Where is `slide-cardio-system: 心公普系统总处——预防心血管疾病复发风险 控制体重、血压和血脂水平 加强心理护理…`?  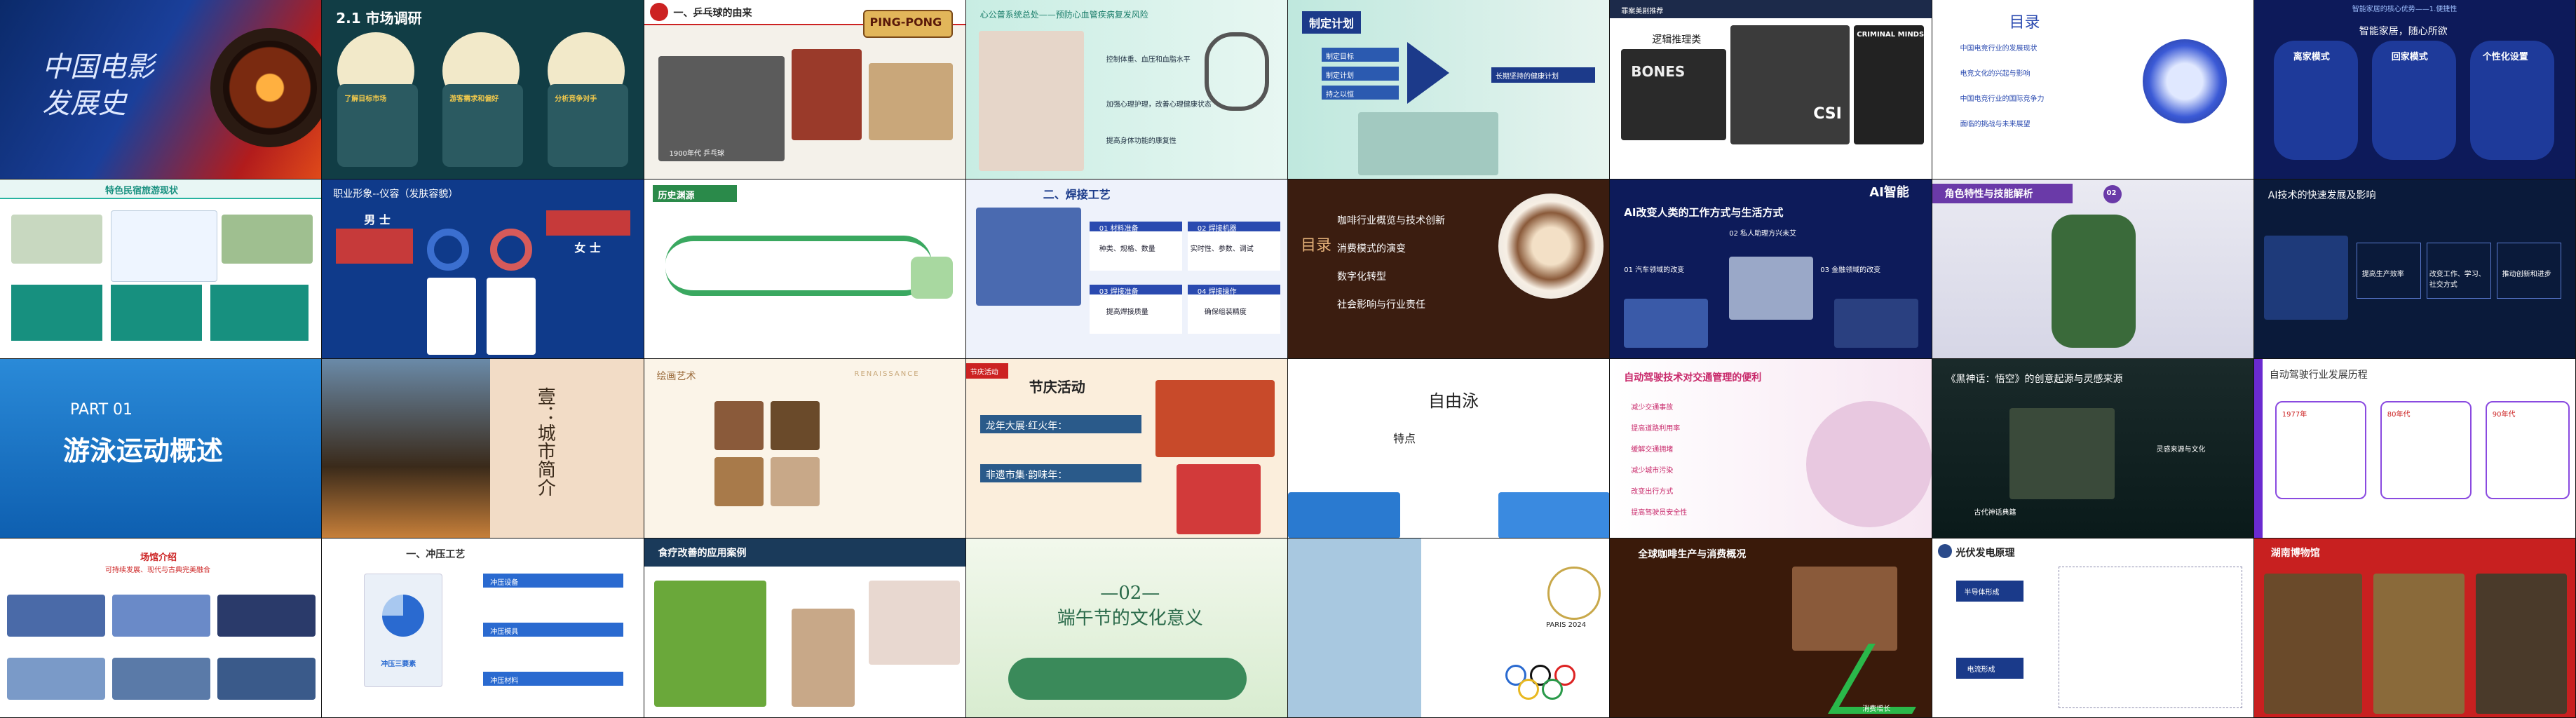 slide-cardio-system: 心公普系统总处——预防心血管疾病复发风险 控制体重、血压和血脂水平 加强心理护理… is located at coordinates (1126, 90).